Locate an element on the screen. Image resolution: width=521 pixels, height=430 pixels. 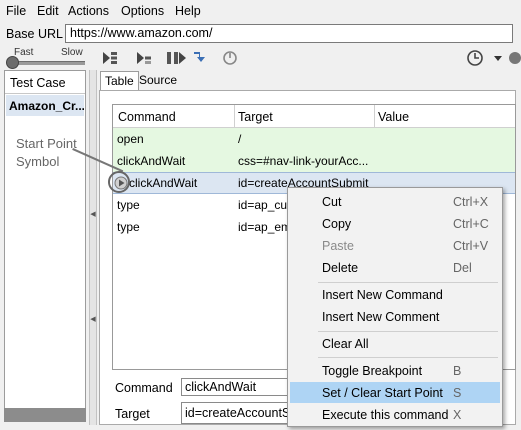
menu-bar: File Edit Actions Options Help is located at coordinates (260, 11).